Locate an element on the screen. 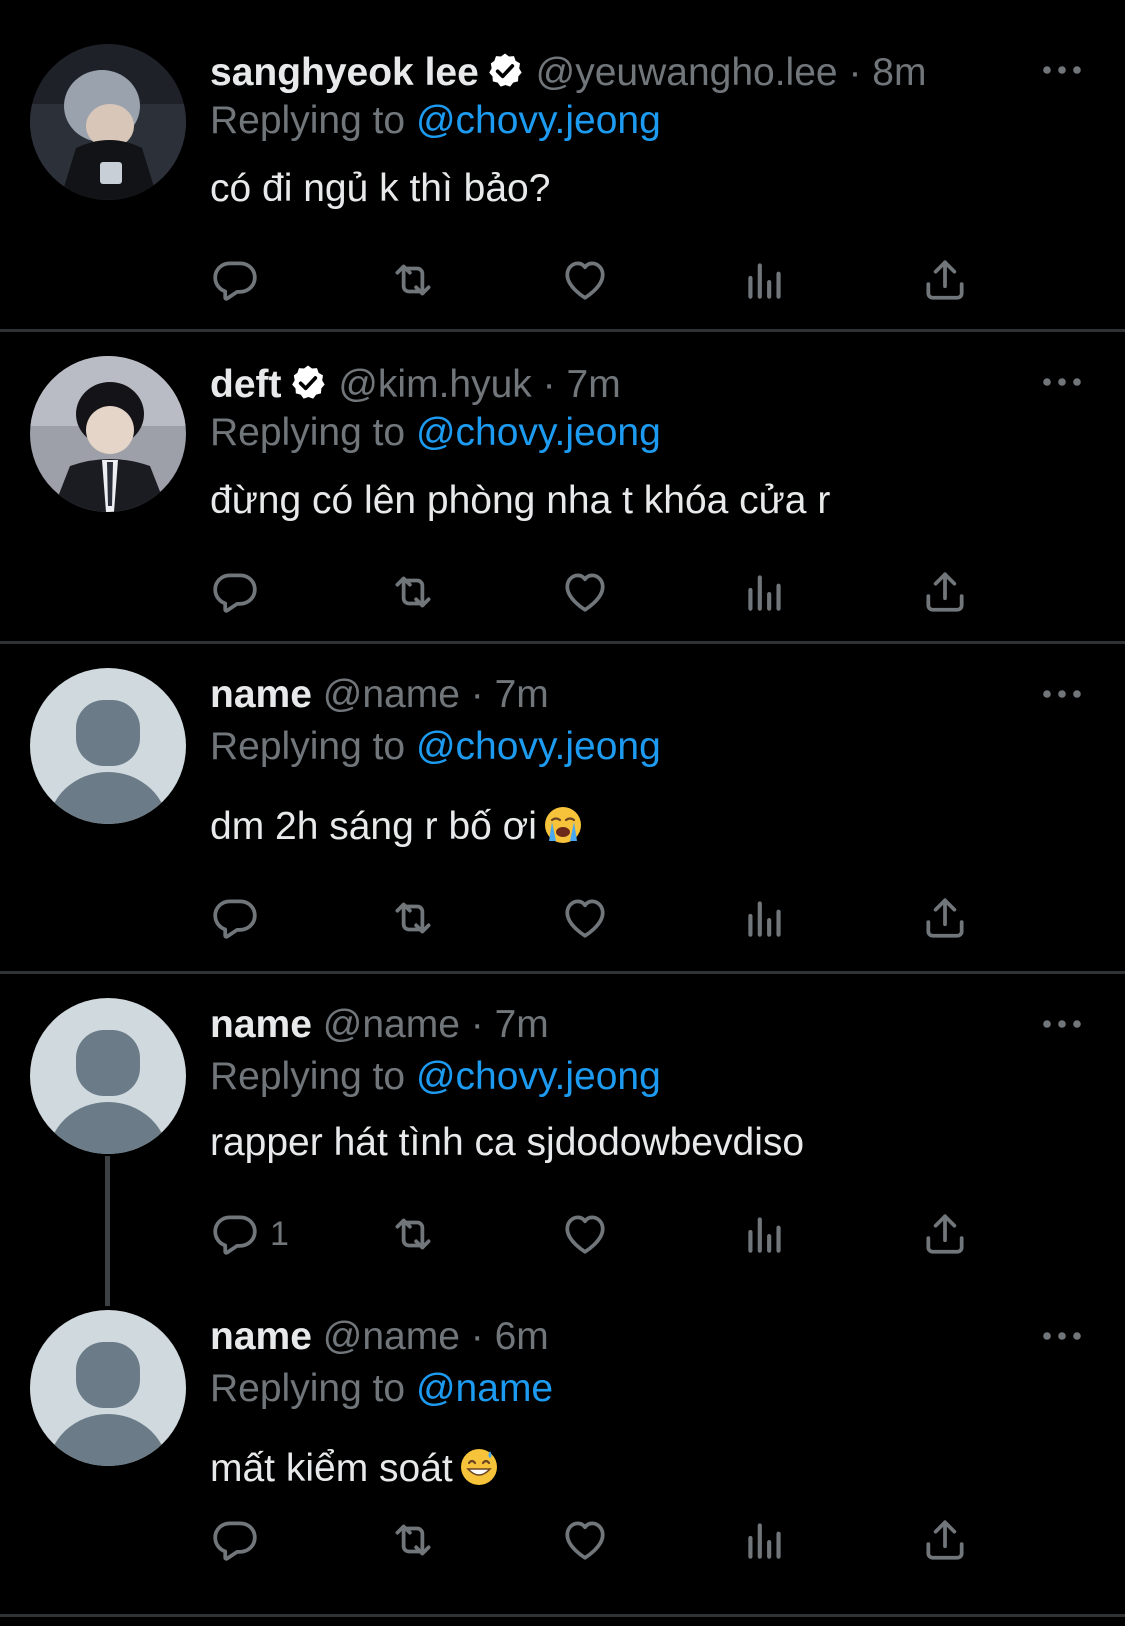  tweet-actions is located at coordinates (610, 1540).